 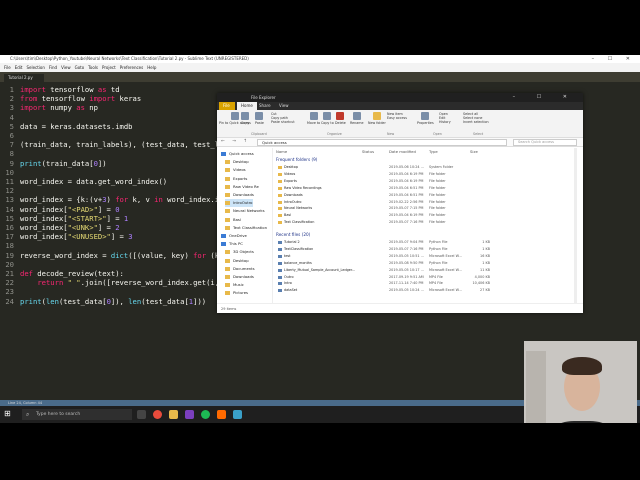 I want to click on copy-button: Copy, so click(x=245, y=118).